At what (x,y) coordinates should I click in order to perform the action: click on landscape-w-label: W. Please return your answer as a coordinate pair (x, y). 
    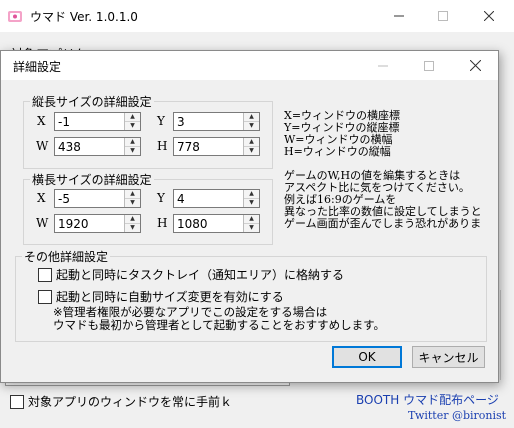
    Looking at the image, I should click on (42, 223).